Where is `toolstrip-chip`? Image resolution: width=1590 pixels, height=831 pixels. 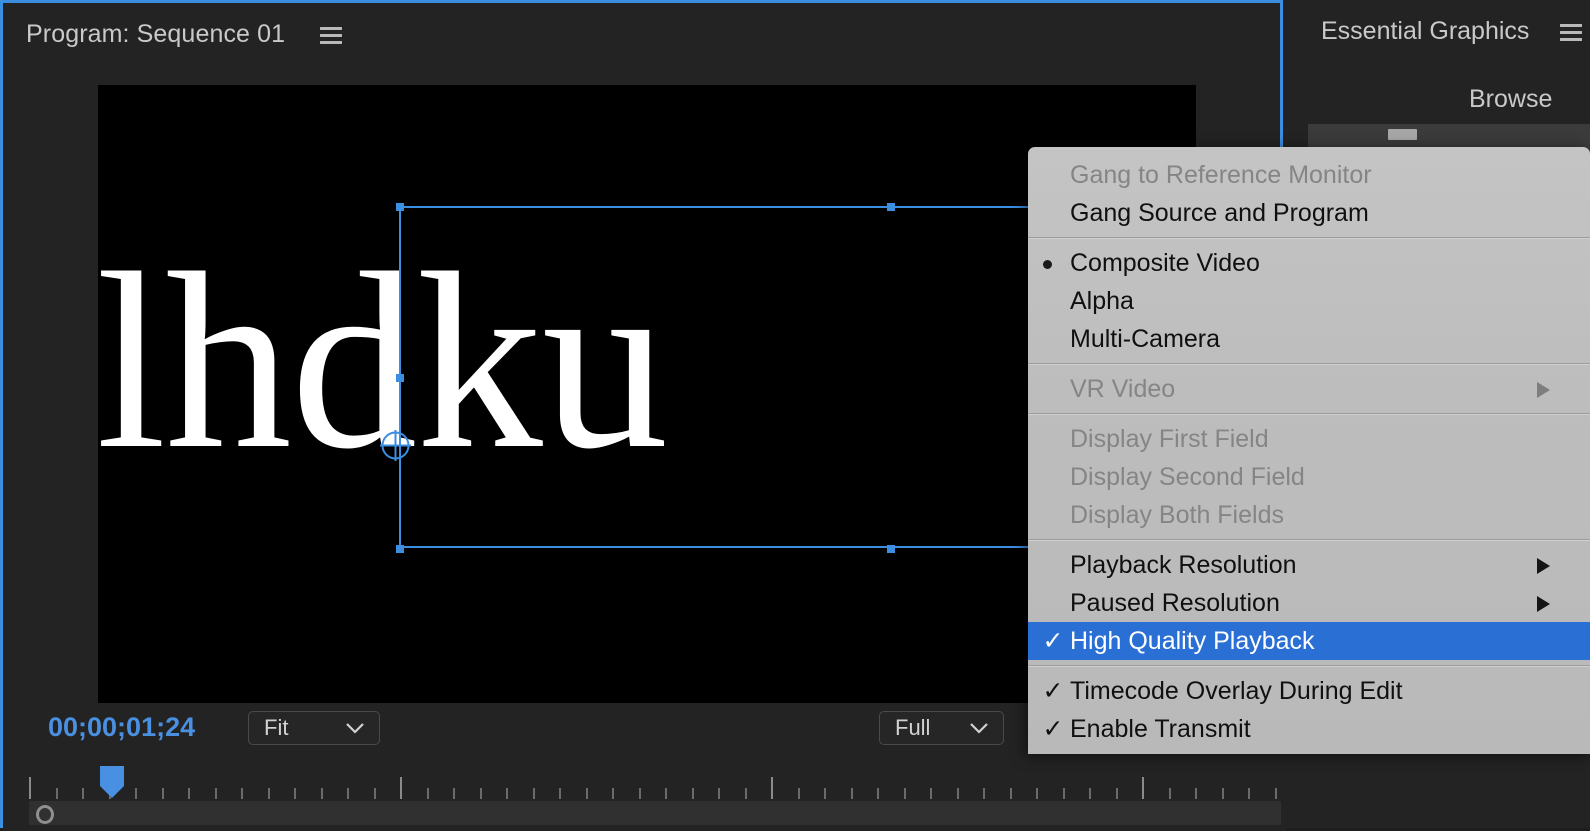 toolstrip-chip is located at coordinates (1402, 134).